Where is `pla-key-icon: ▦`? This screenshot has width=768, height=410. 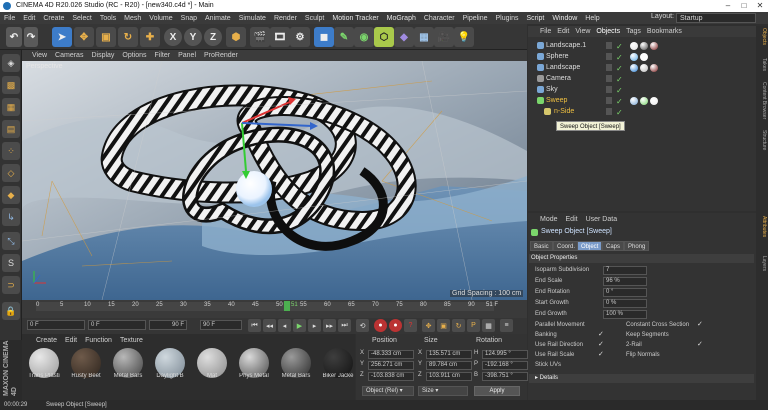 pla-key-icon: ▦ is located at coordinates (488, 325).